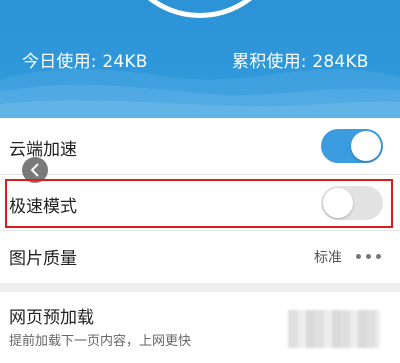  I want to click on more-dots-icon, so click(369, 257).